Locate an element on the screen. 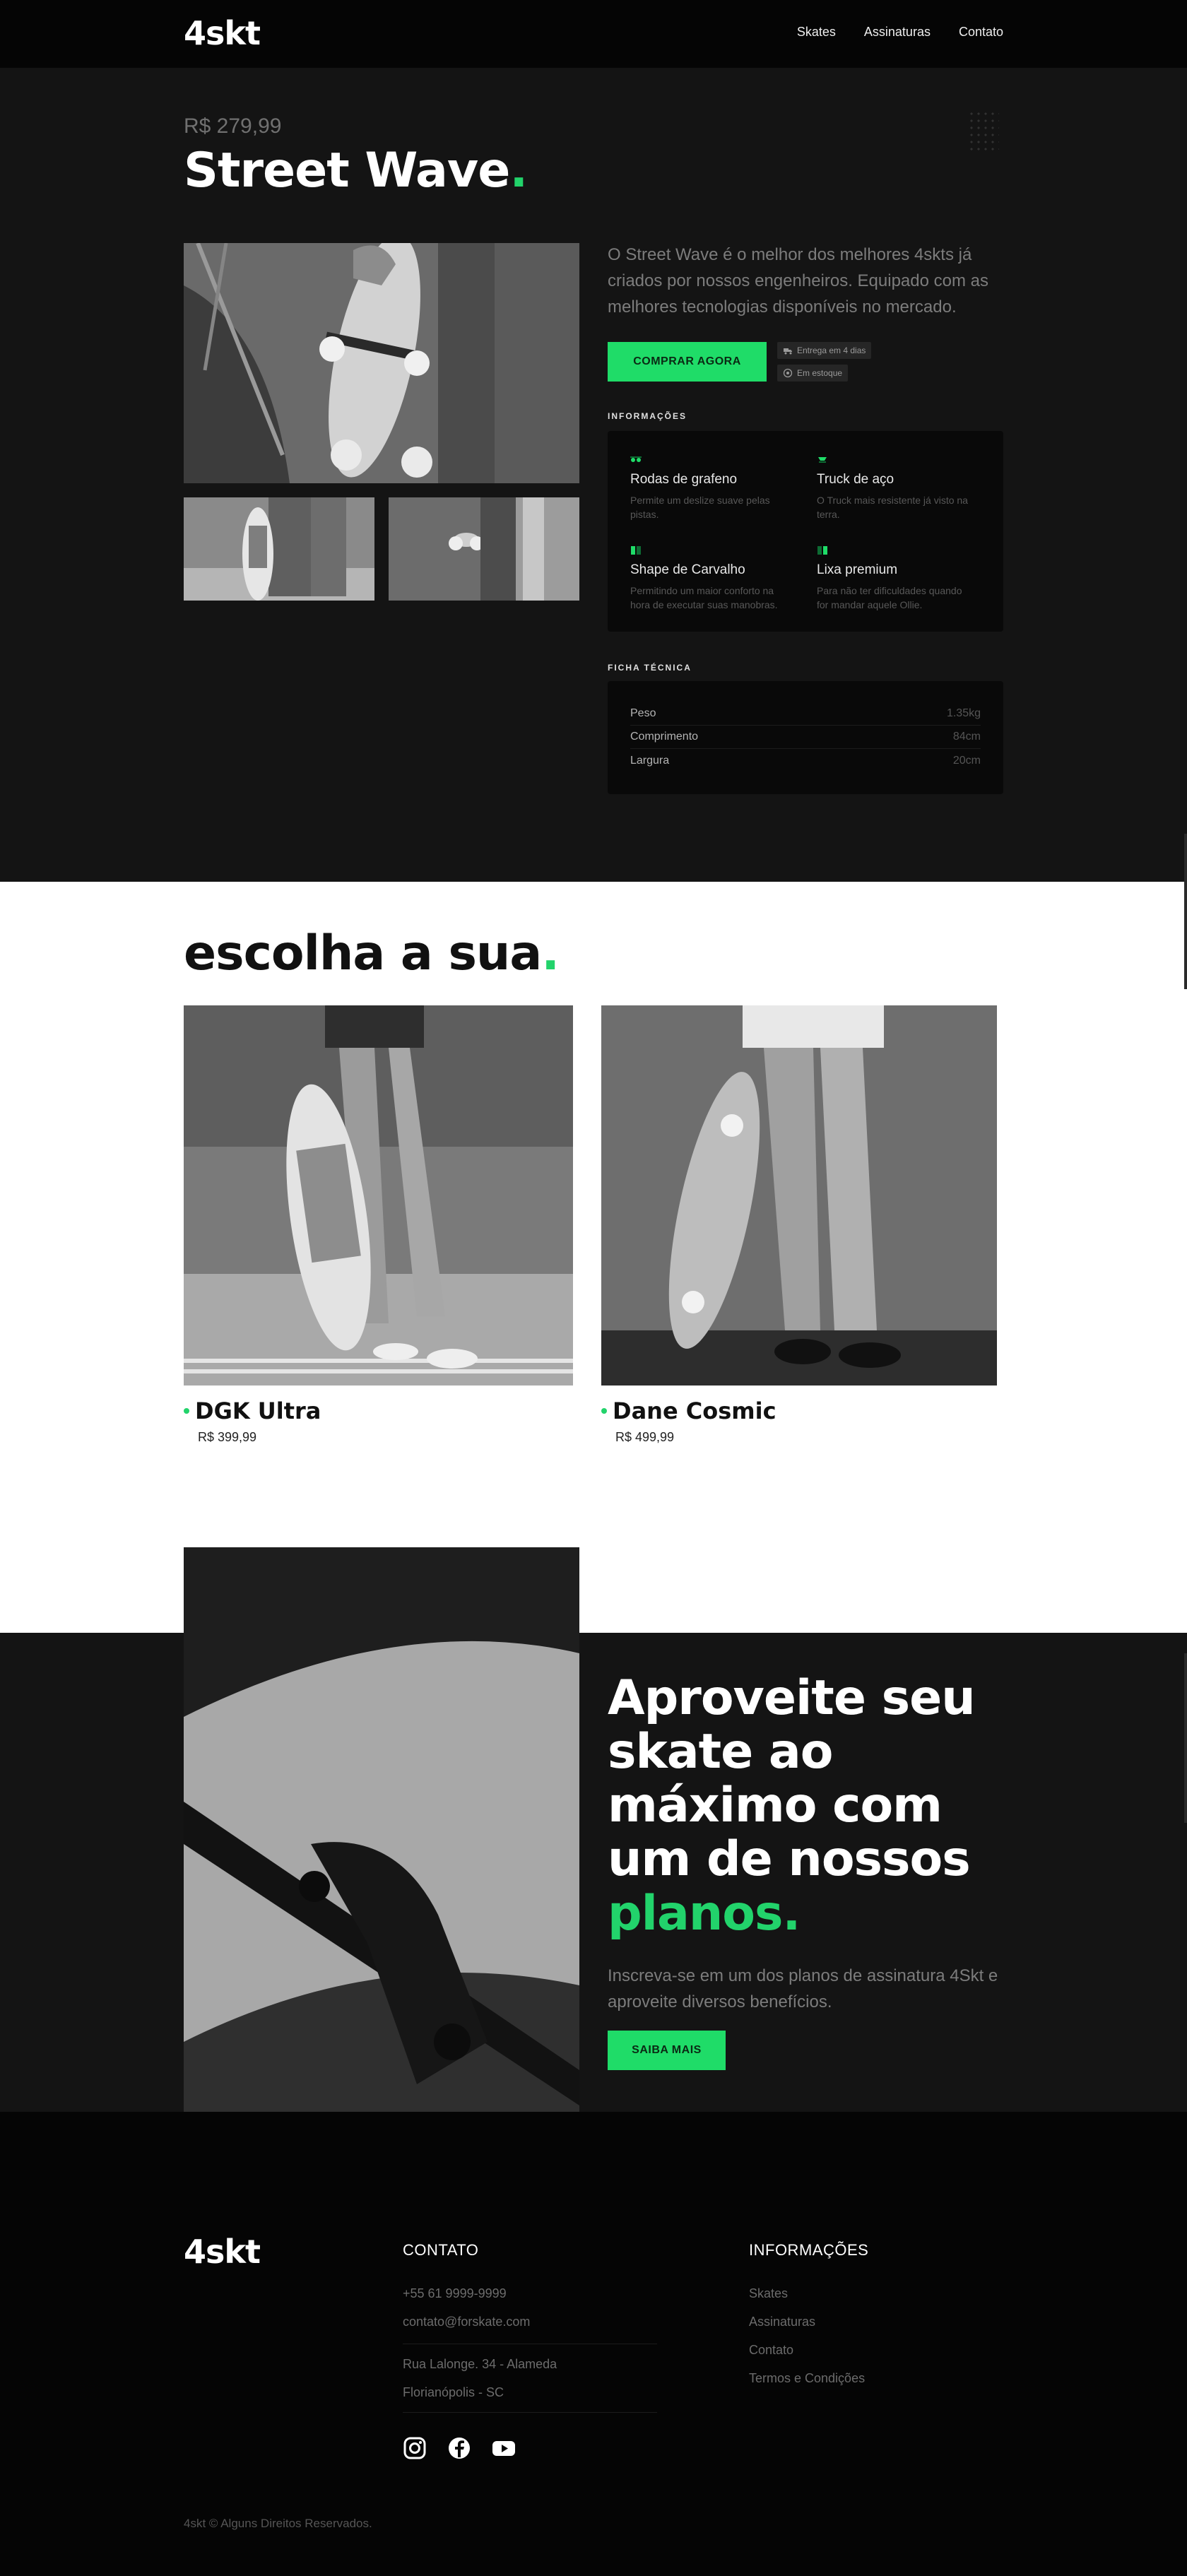 The width and height of the screenshot is (1187, 2576). product-card-title: Dane Cosmic is located at coordinates (688, 1411).